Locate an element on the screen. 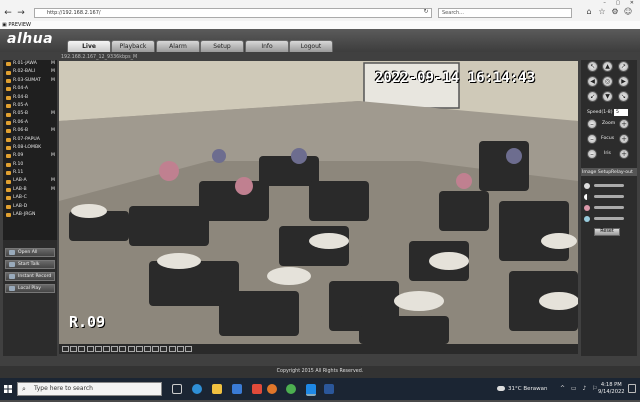 The width and height of the screenshot is (640, 402). instant-record-button: Instant Record is located at coordinates (30, 276).